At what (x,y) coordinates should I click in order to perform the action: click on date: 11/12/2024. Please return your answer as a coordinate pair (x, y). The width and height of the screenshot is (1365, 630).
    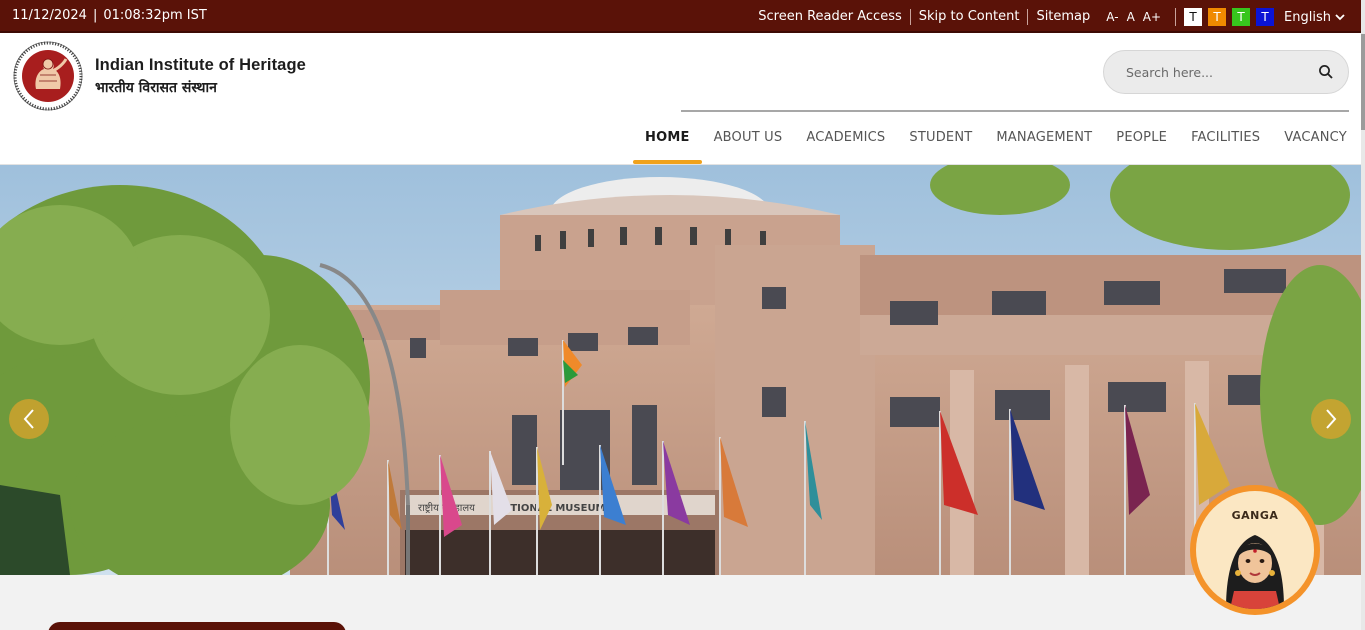
    Looking at the image, I should click on (49, 15).